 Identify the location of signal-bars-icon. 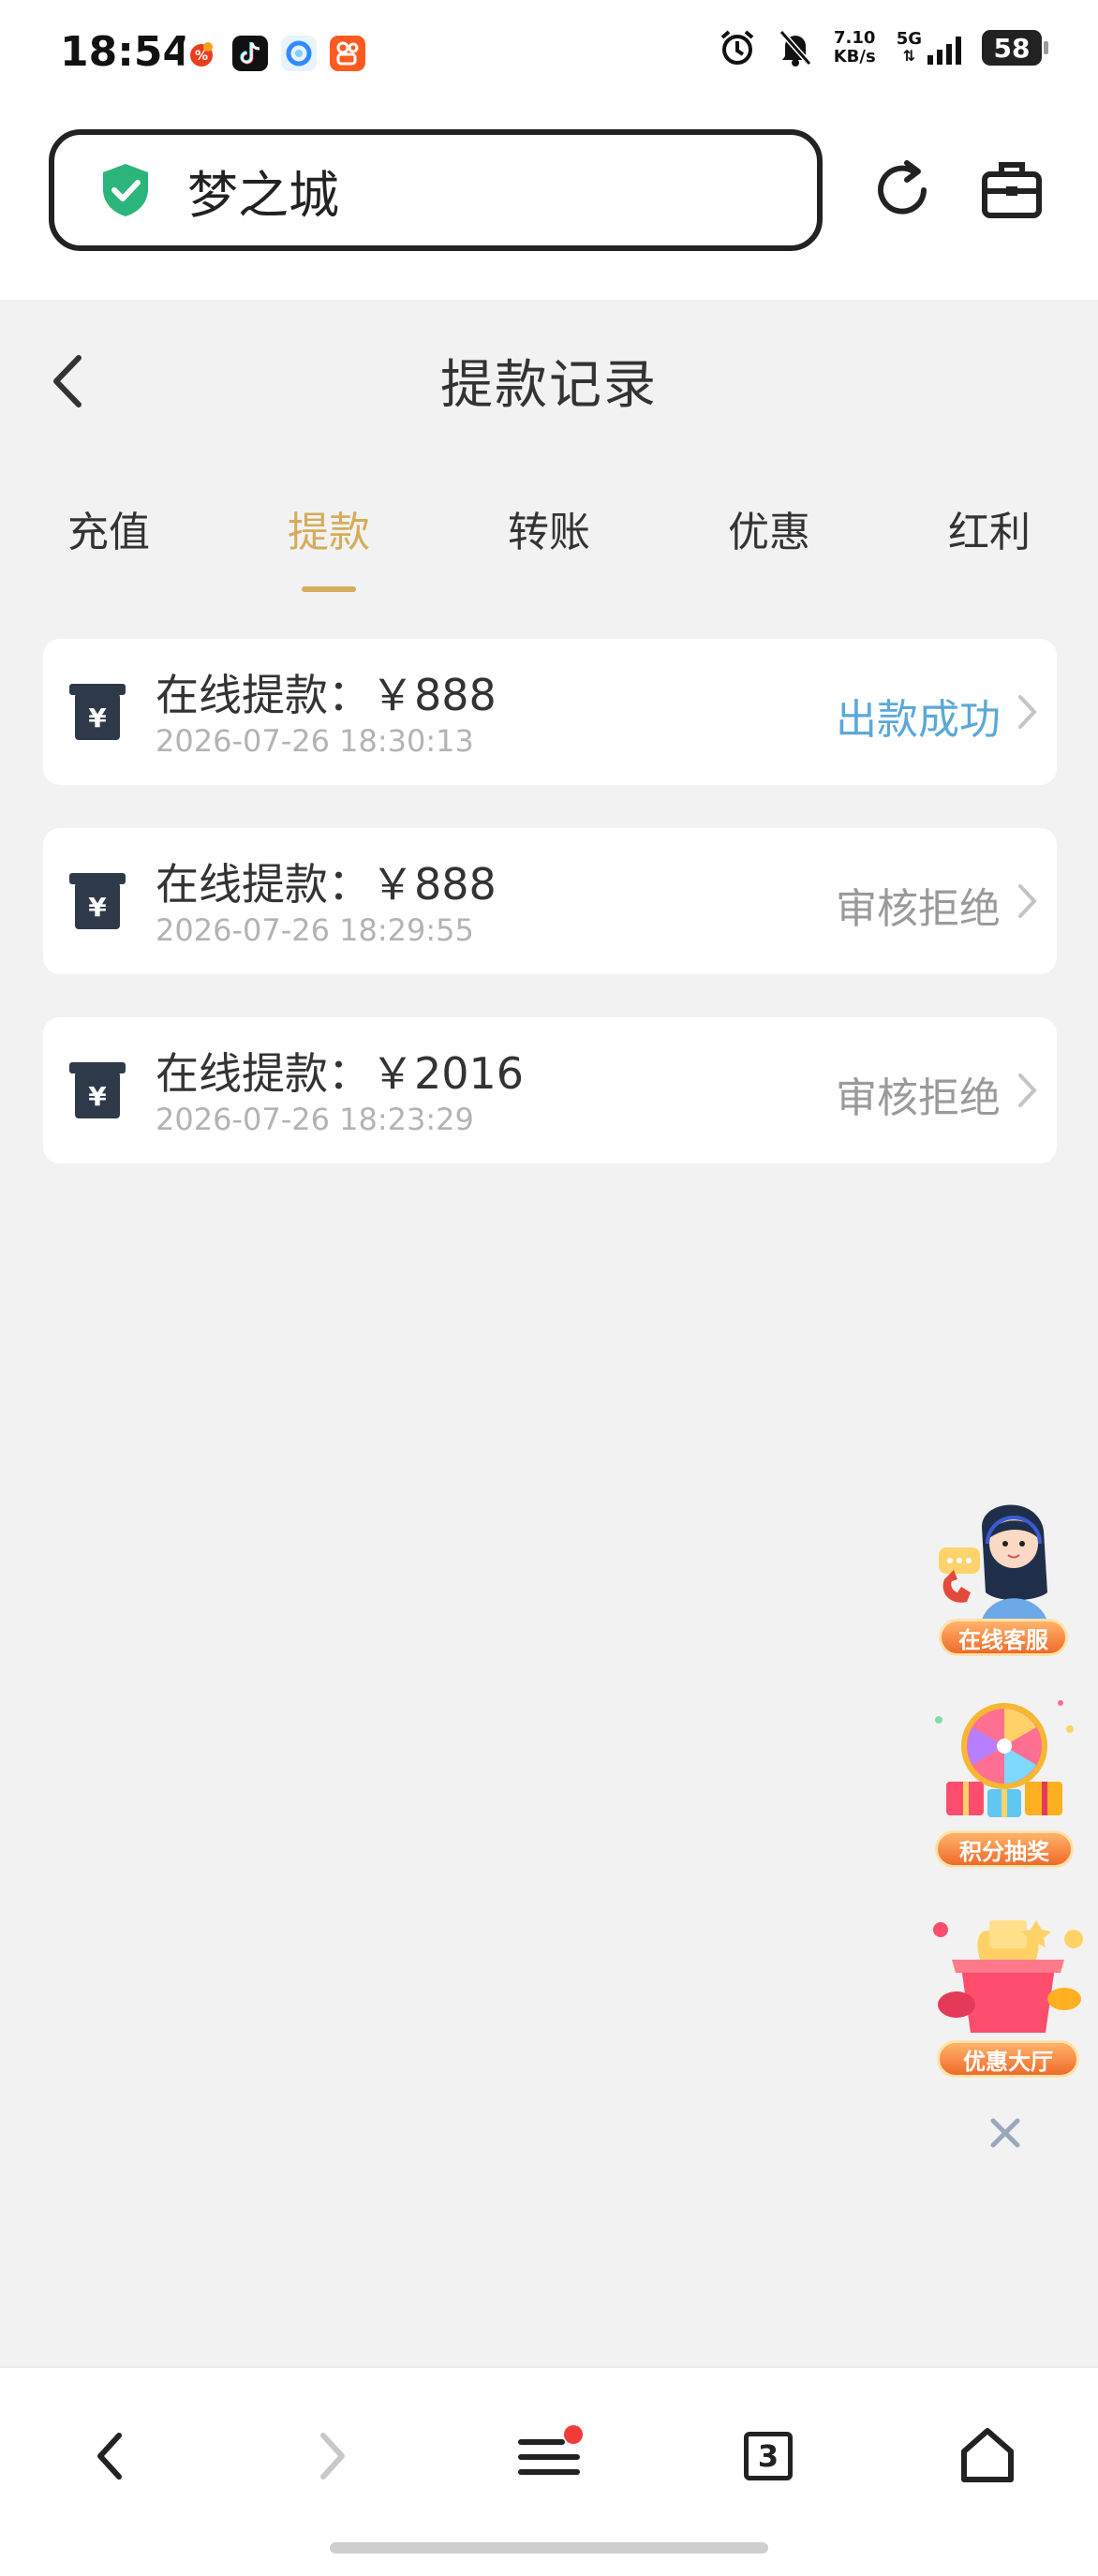
(944, 51).